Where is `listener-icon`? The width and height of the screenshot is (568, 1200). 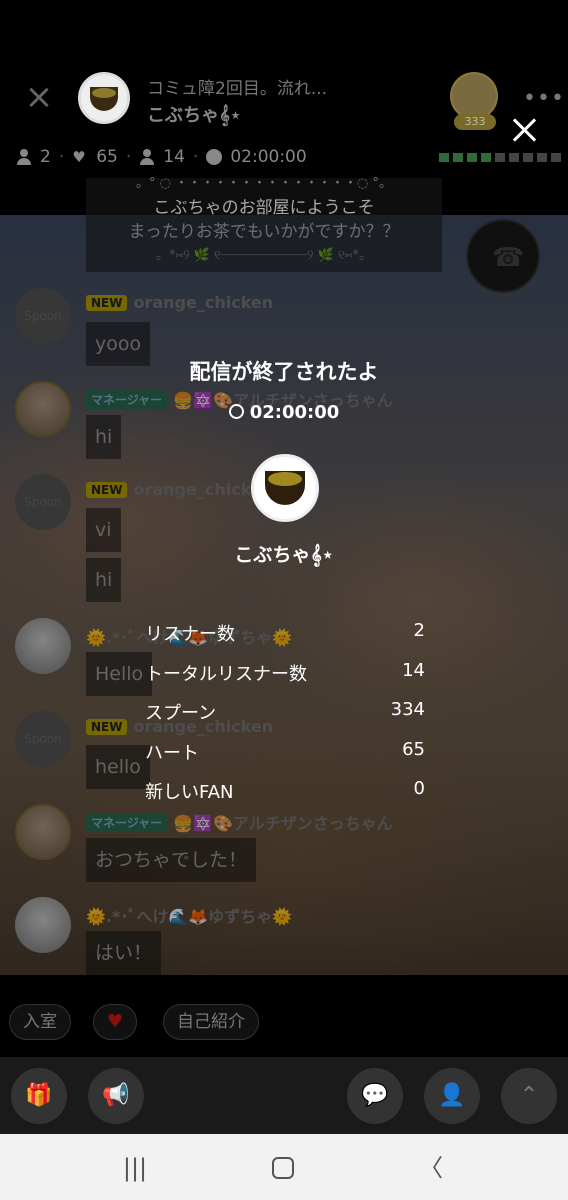
listener-icon is located at coordinates (24, 157).